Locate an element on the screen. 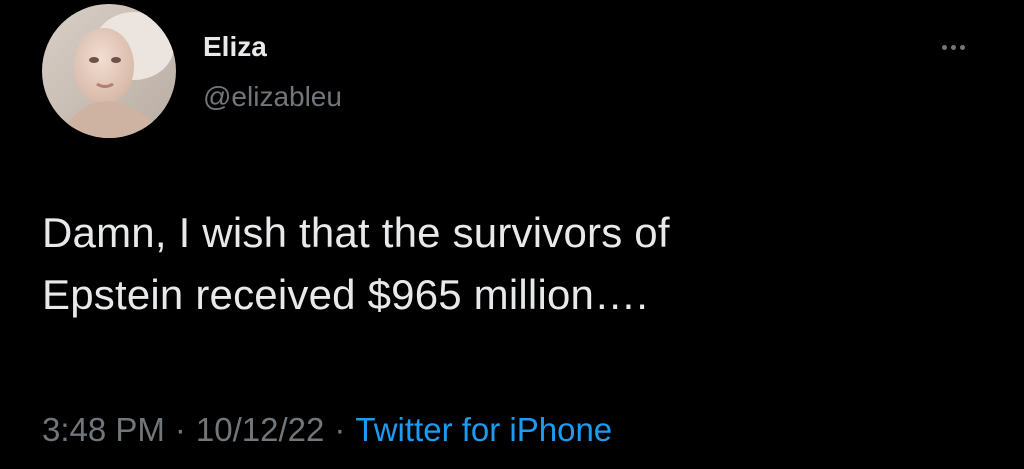  more-dots-icon is located at coordinates (953, 47).